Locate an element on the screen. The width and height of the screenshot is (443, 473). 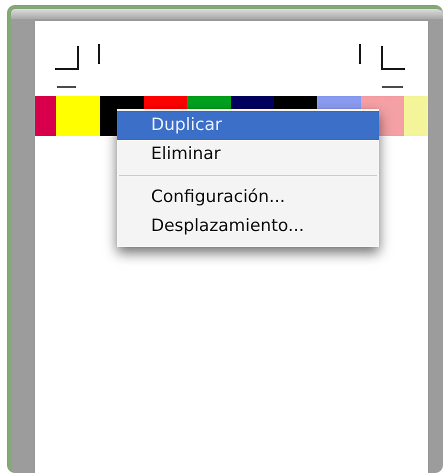
menu-item: Eliminar is located at coordinates (248, 154).